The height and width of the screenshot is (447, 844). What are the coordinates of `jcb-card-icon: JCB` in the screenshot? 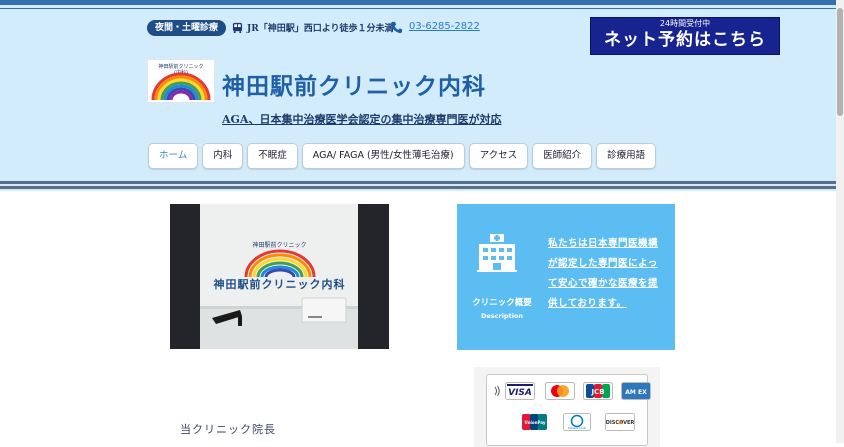 It's located at (598, 391).